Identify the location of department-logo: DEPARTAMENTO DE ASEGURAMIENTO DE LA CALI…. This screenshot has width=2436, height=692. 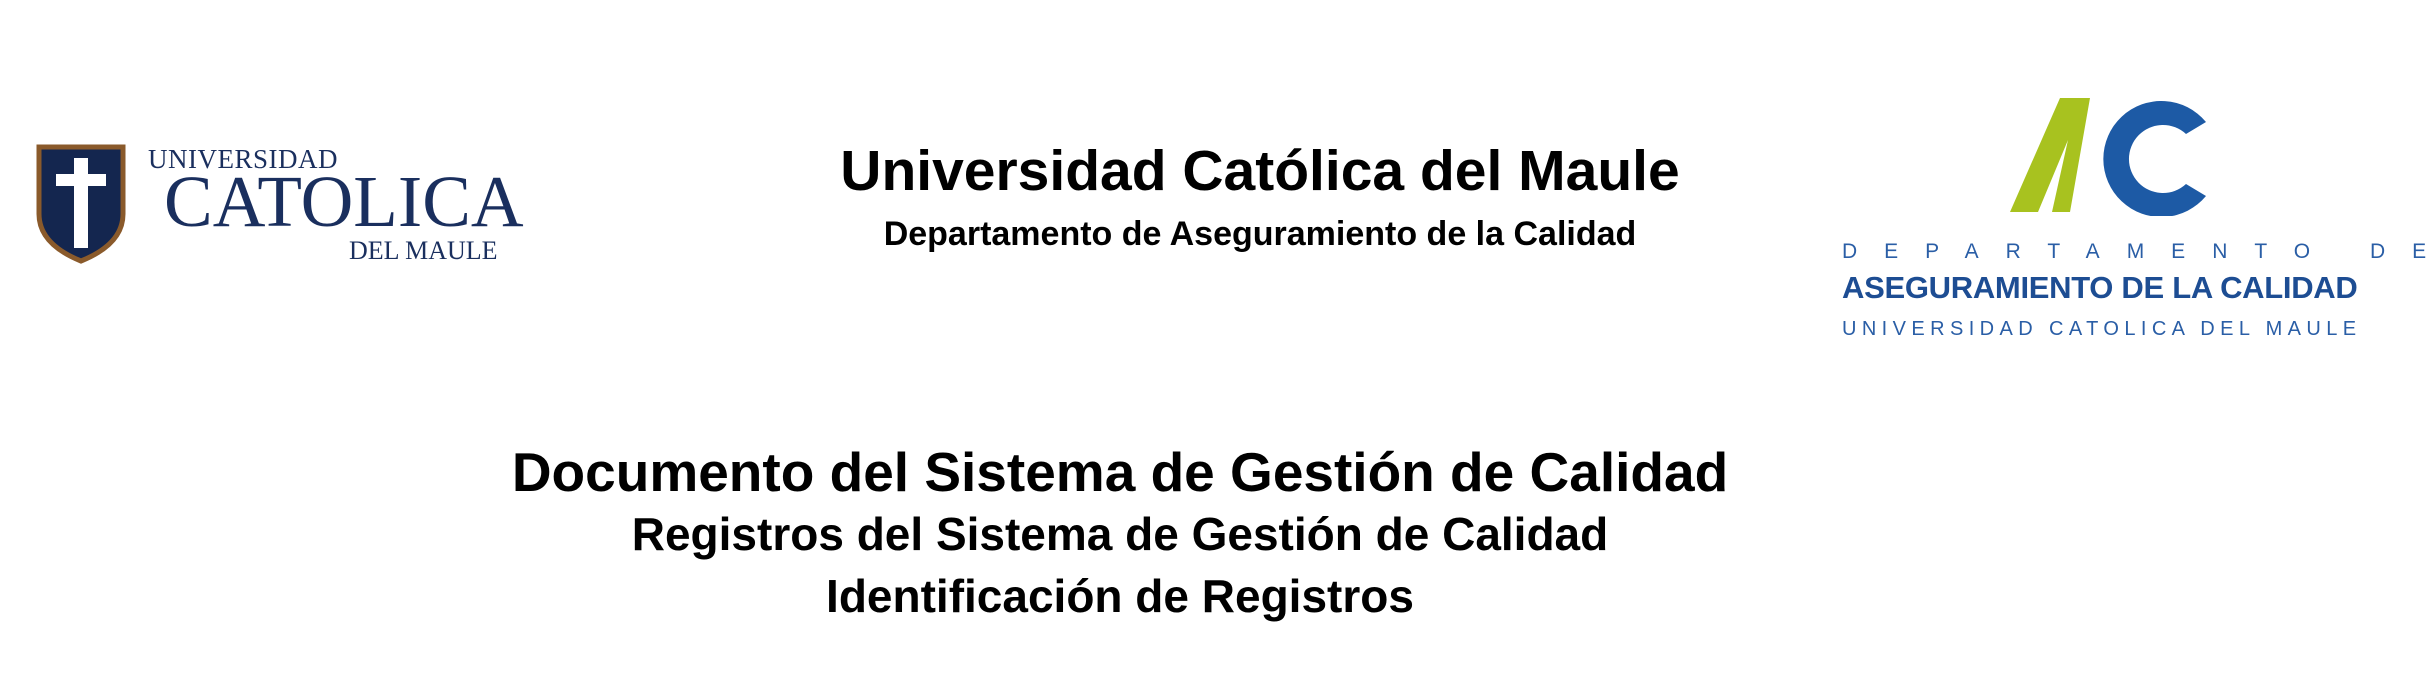
(2113, 215).